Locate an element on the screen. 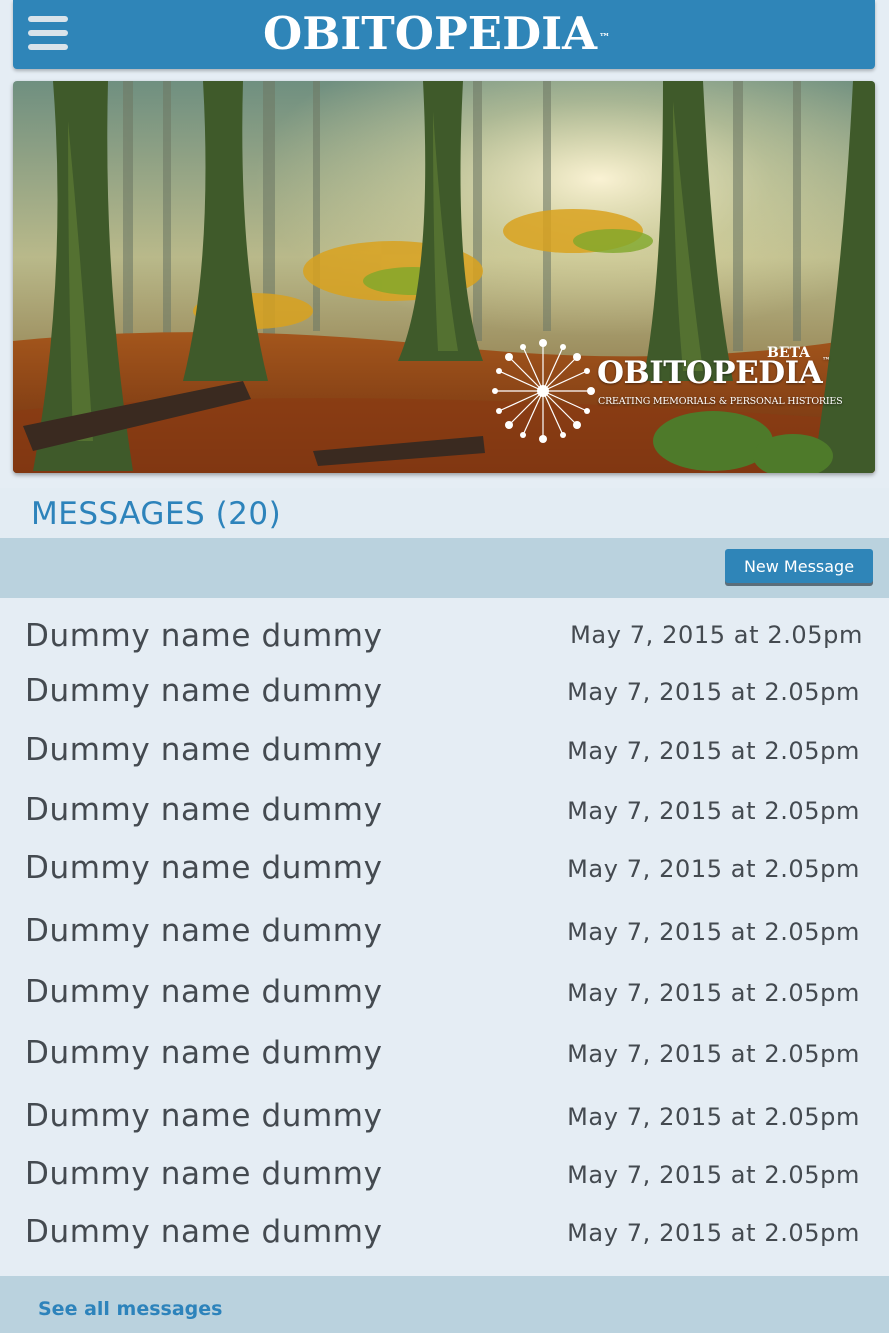  site-logo: OBITOPEDIA ™ is located at coordinates (436, 34).